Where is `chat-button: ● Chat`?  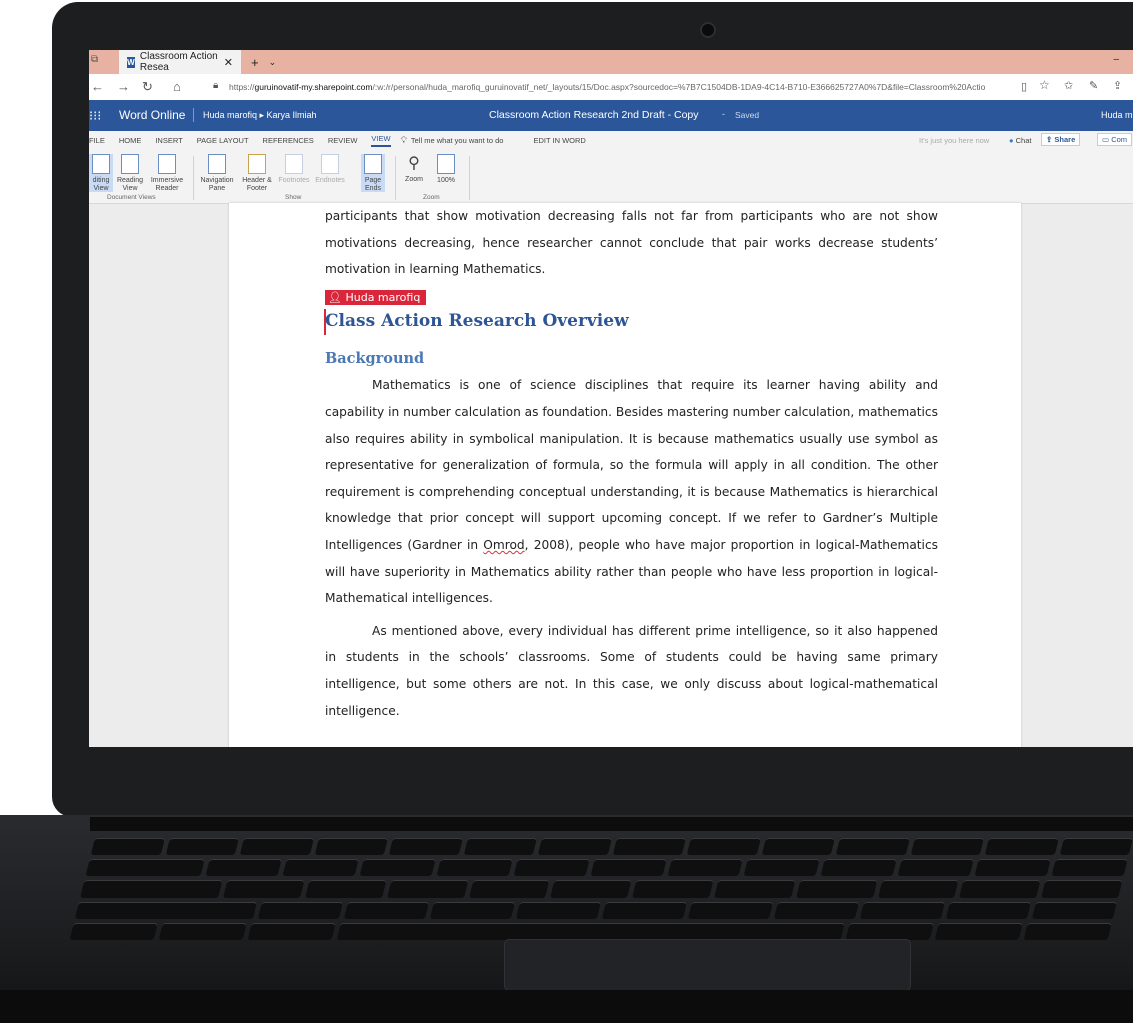 chat-button: ● Chat is located at coordinates (1020, 140).